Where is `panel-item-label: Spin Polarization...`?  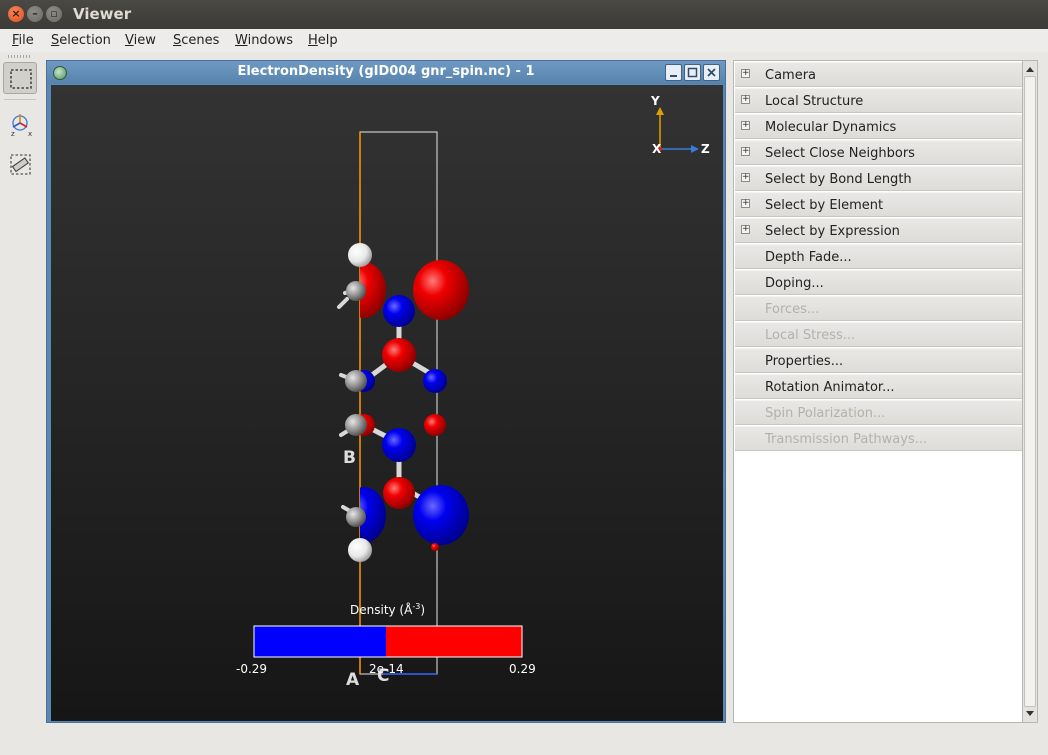 panel-item-label: Spin Polarization... is located at coordinates (825, 413).